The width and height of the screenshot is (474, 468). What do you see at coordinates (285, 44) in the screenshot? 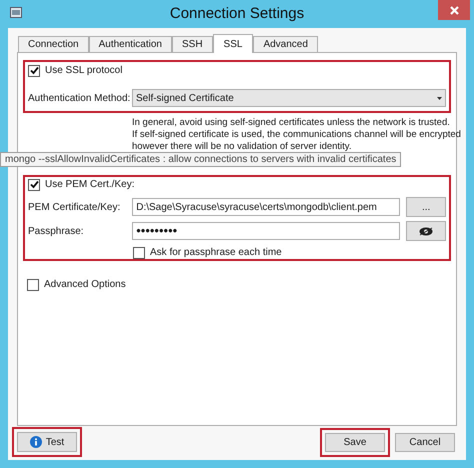
I see `tab: Advanced` at bounding box center [285, 44].